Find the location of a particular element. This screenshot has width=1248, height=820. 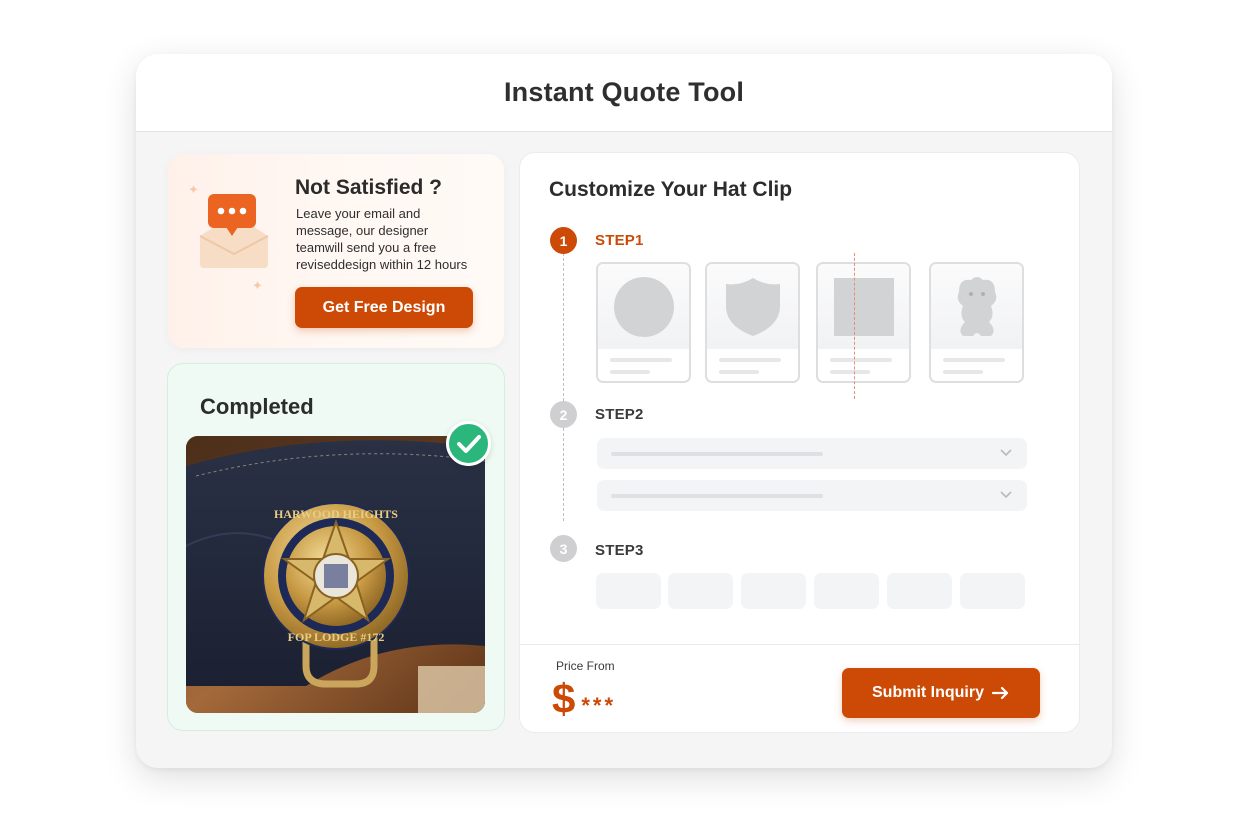

step-3-number: 3 is located at coordinates (563, 548).